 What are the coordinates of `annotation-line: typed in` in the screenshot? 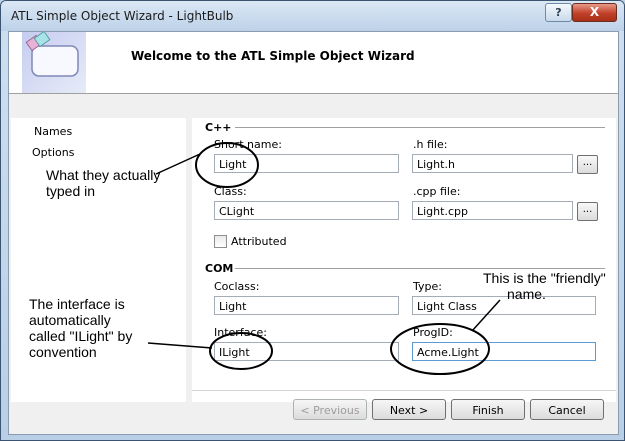 It's located at (71, 191).